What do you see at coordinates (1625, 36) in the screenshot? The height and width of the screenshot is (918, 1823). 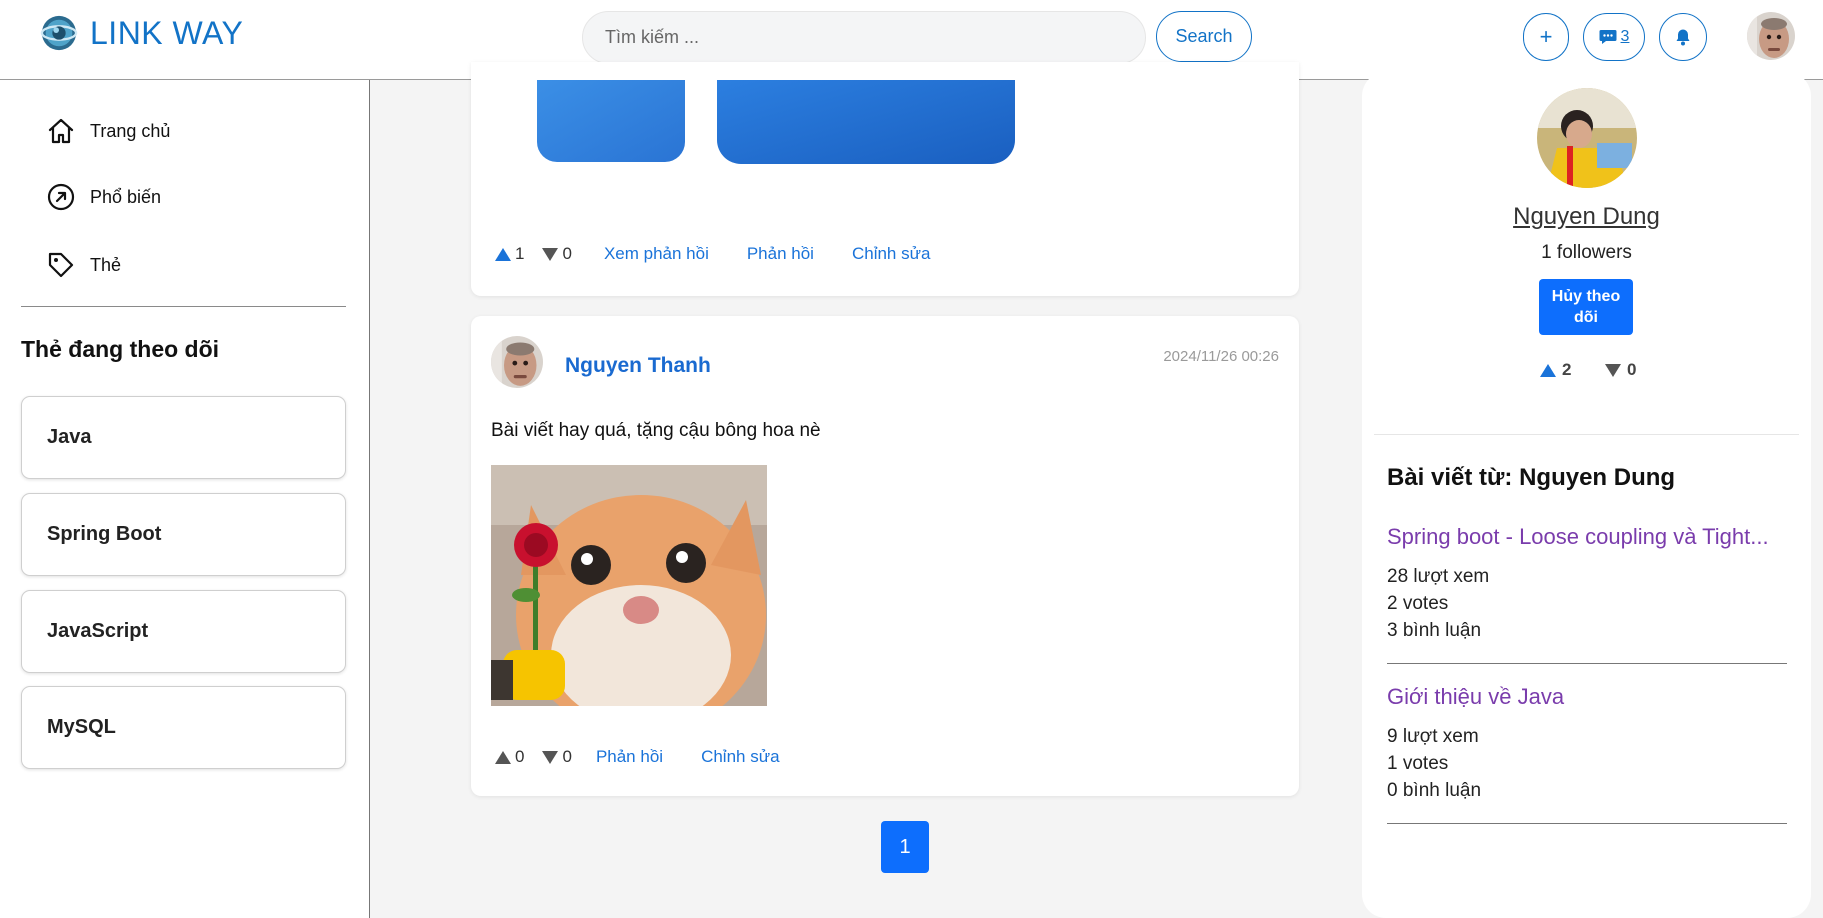 I see `message-count-badge: 3` at bounding box center [1625, 36].